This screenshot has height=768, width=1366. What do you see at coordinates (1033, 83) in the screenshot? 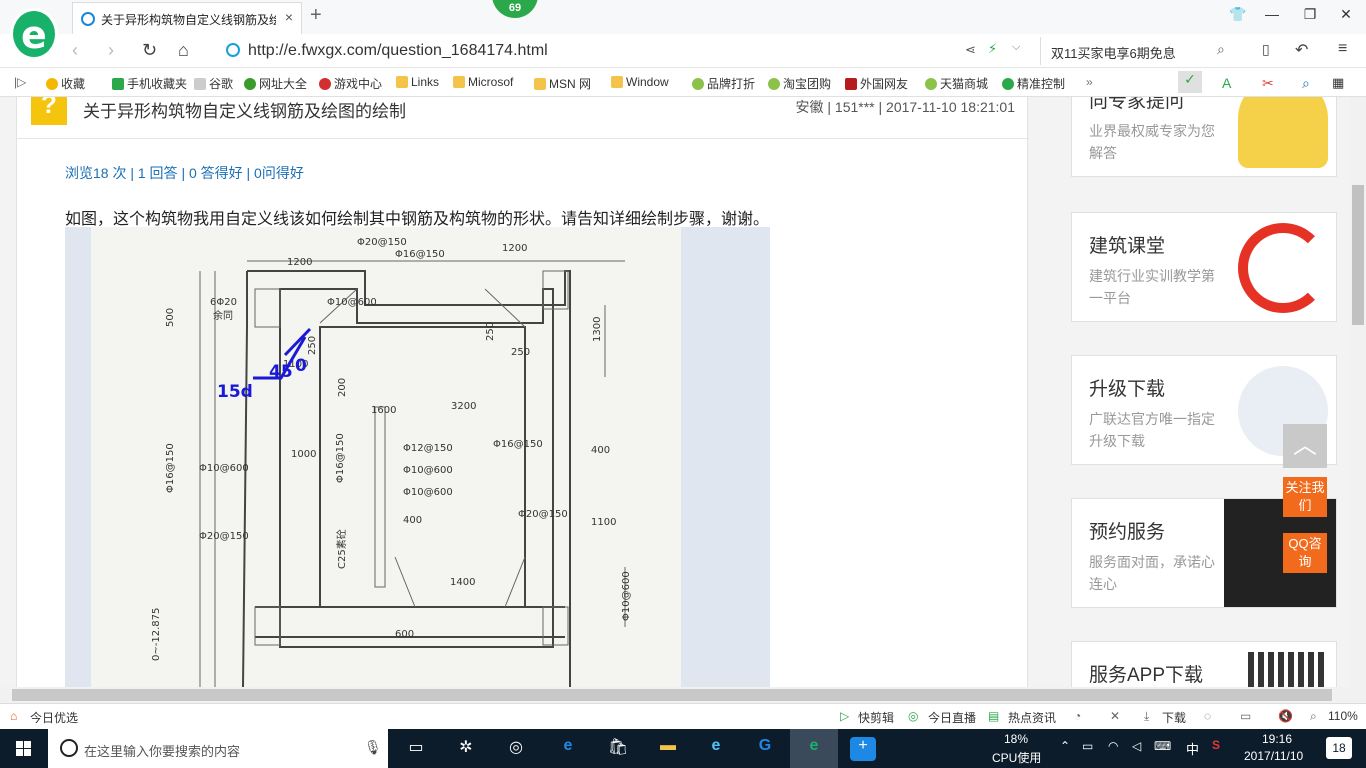
I see `bookmark-item: 精准控制` at bounding box center [1033, 83].